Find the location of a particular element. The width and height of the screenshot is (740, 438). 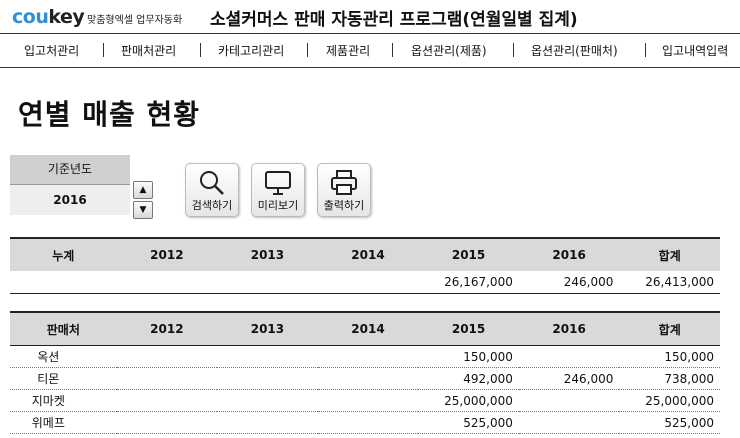

table-row: 26,167,000 246,000 26,413,000 is located at coordinates (365, 282).